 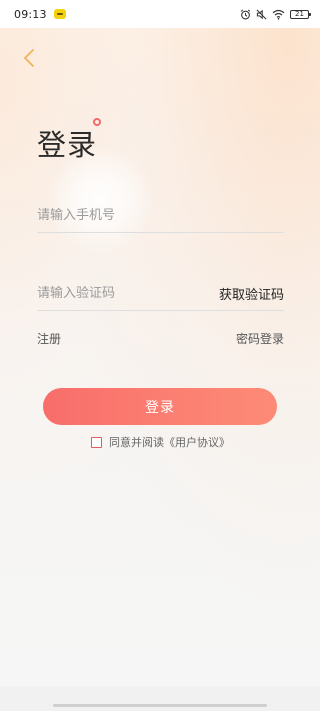 I want to click on agreement-text: 同意并阅读, so click(x=136, y=442).